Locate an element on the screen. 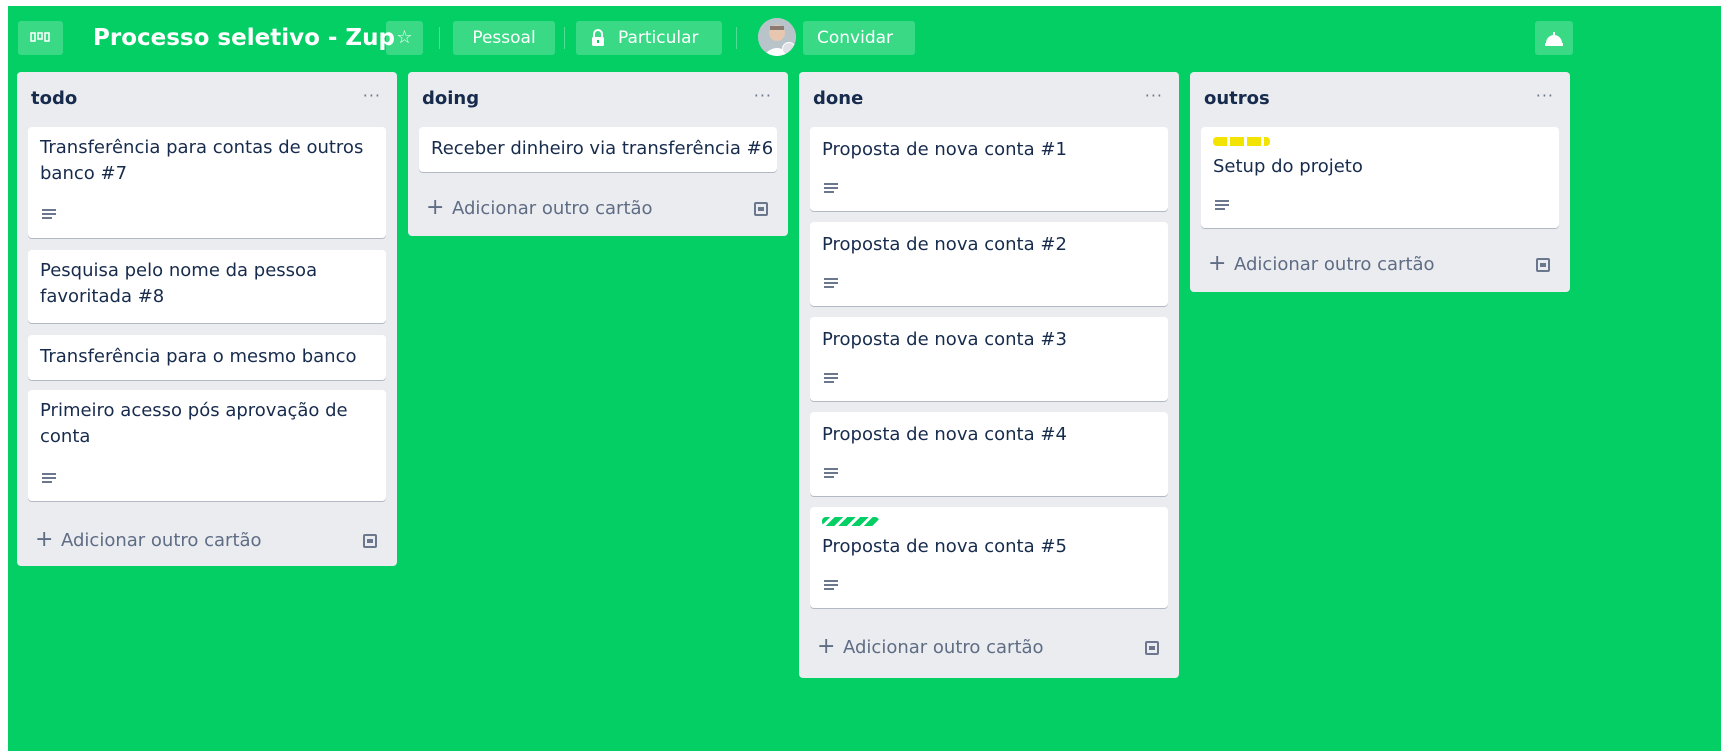 Image resolution: width=1721 pixels, height=751 pixels. list-title: outros is located at coordinates (1237, 98).